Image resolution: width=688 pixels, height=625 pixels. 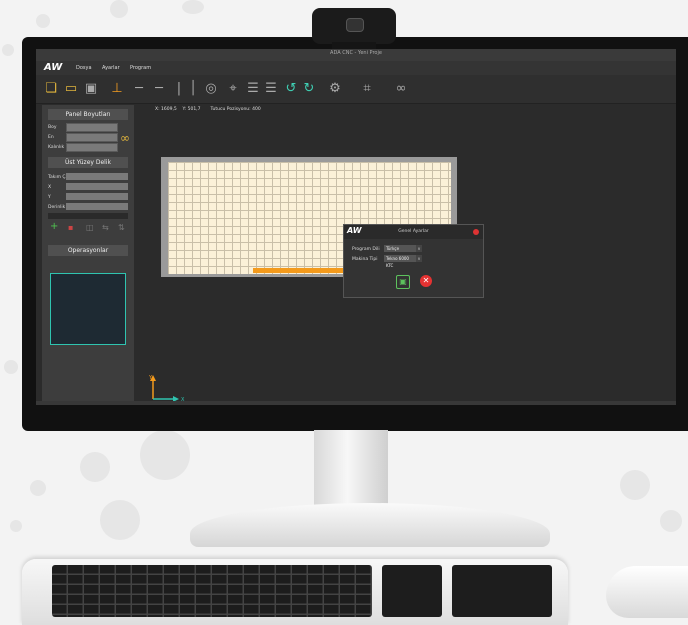 What do you see at coordinates (355, 25) in the screenshot?
I see `webcam-lens` at bounding box center [355, 25].